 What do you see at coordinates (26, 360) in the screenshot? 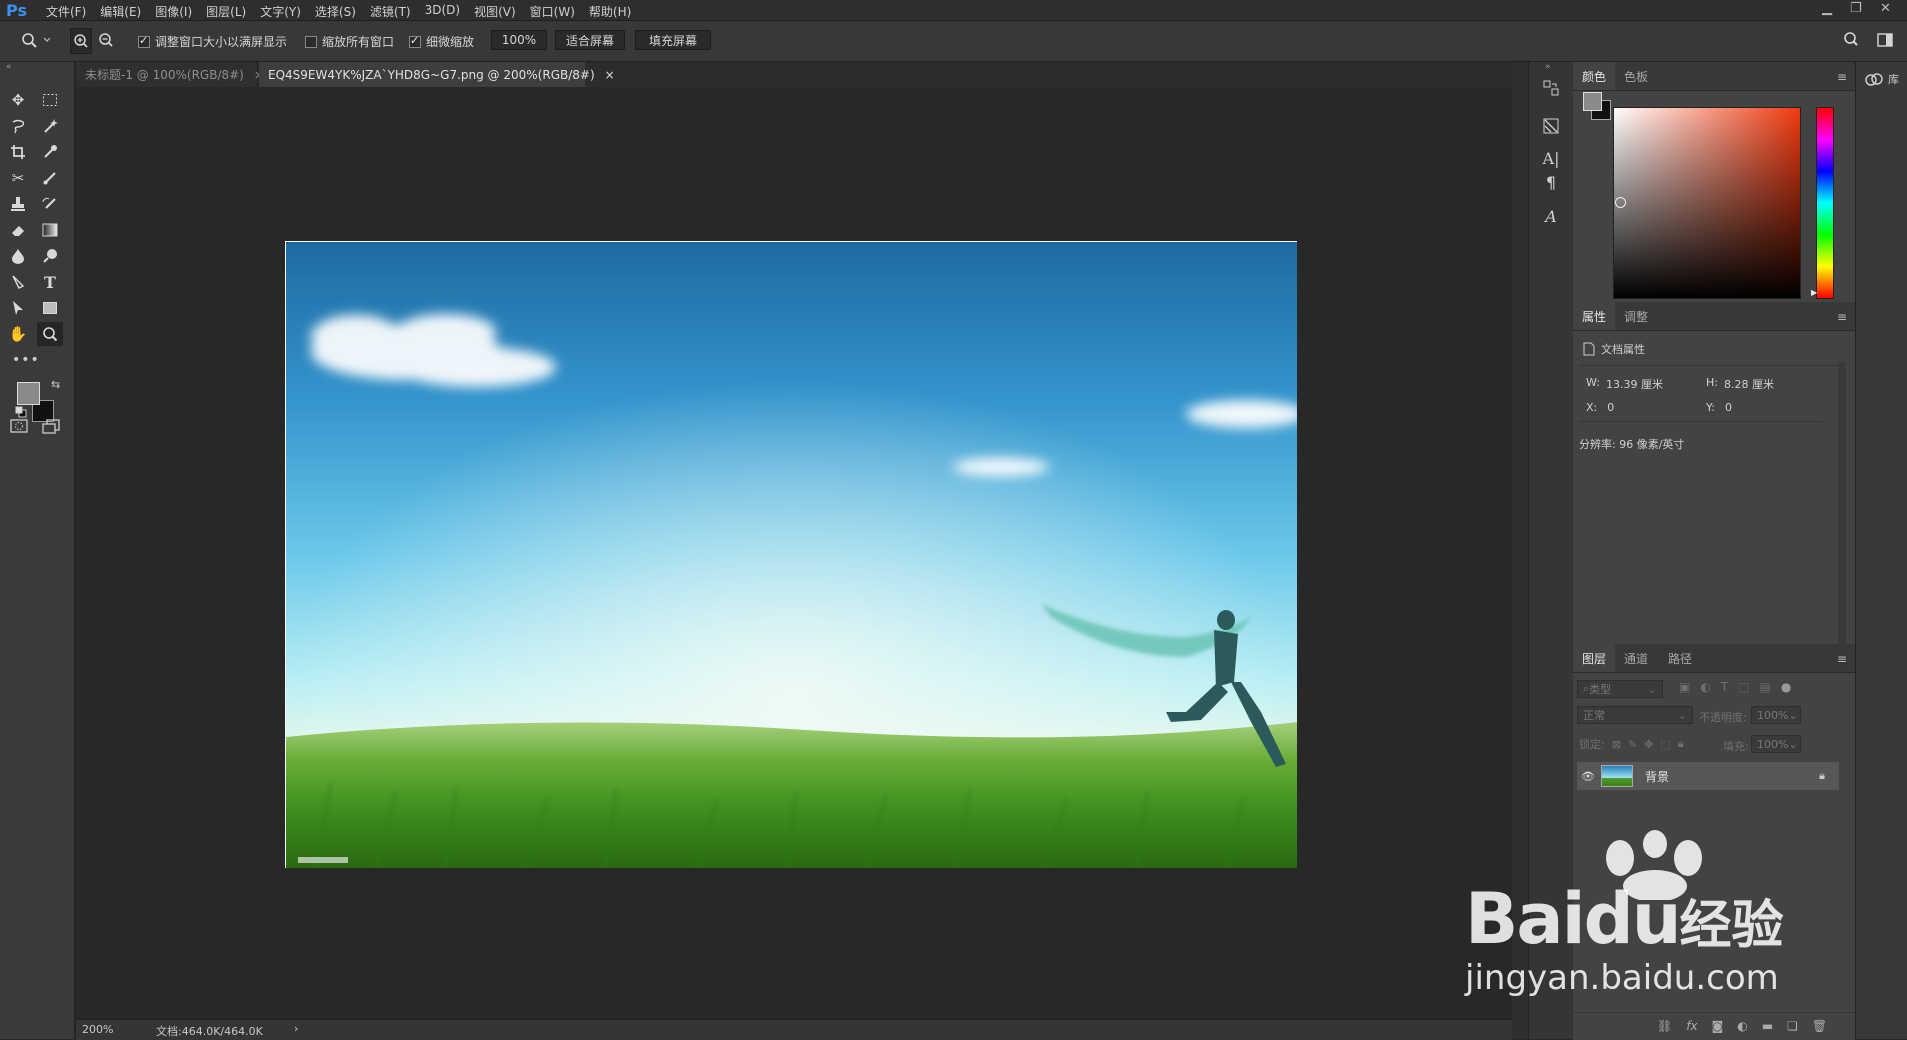
I see `more-tools-icon: •••` at bounding box center [26, 360].